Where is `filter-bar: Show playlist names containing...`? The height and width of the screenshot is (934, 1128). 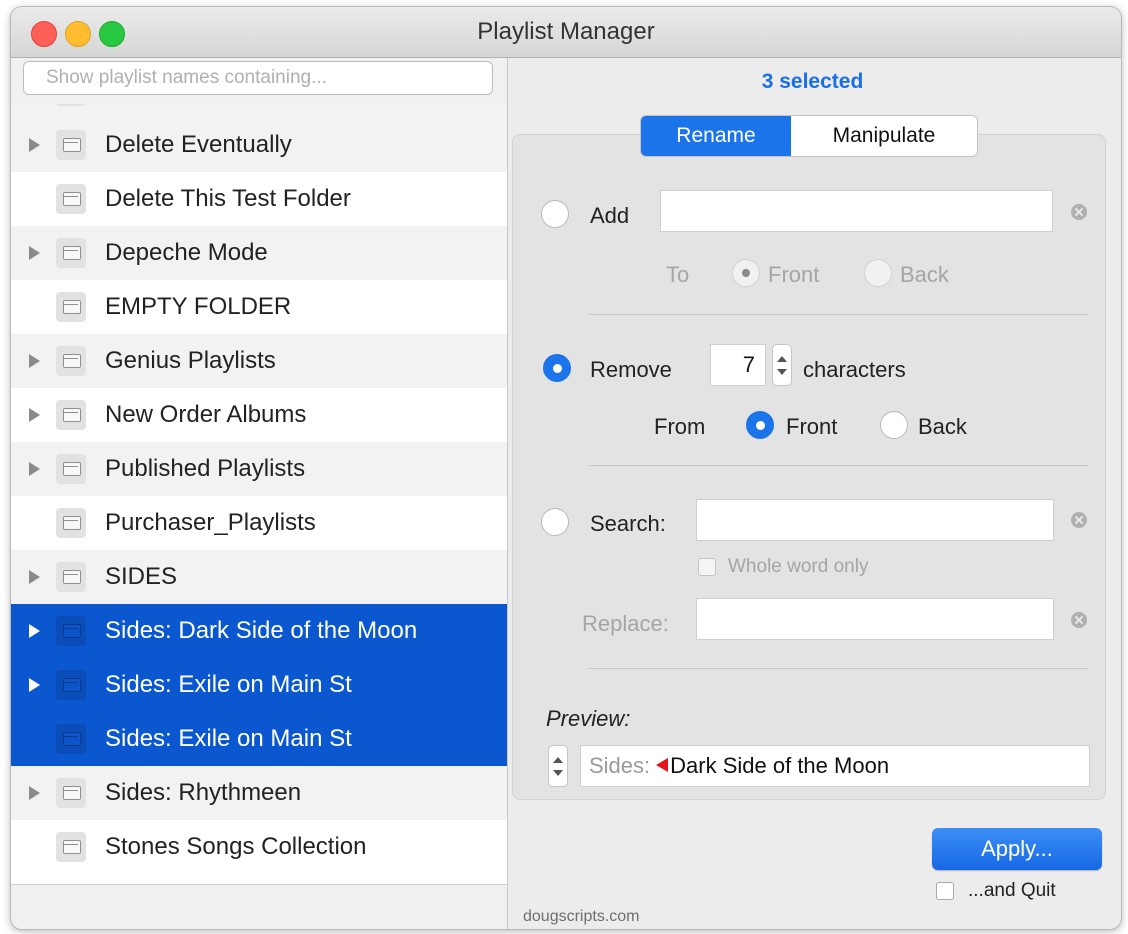
filter-bar: Show playlist names containing... is located at coordinates (259, 81).